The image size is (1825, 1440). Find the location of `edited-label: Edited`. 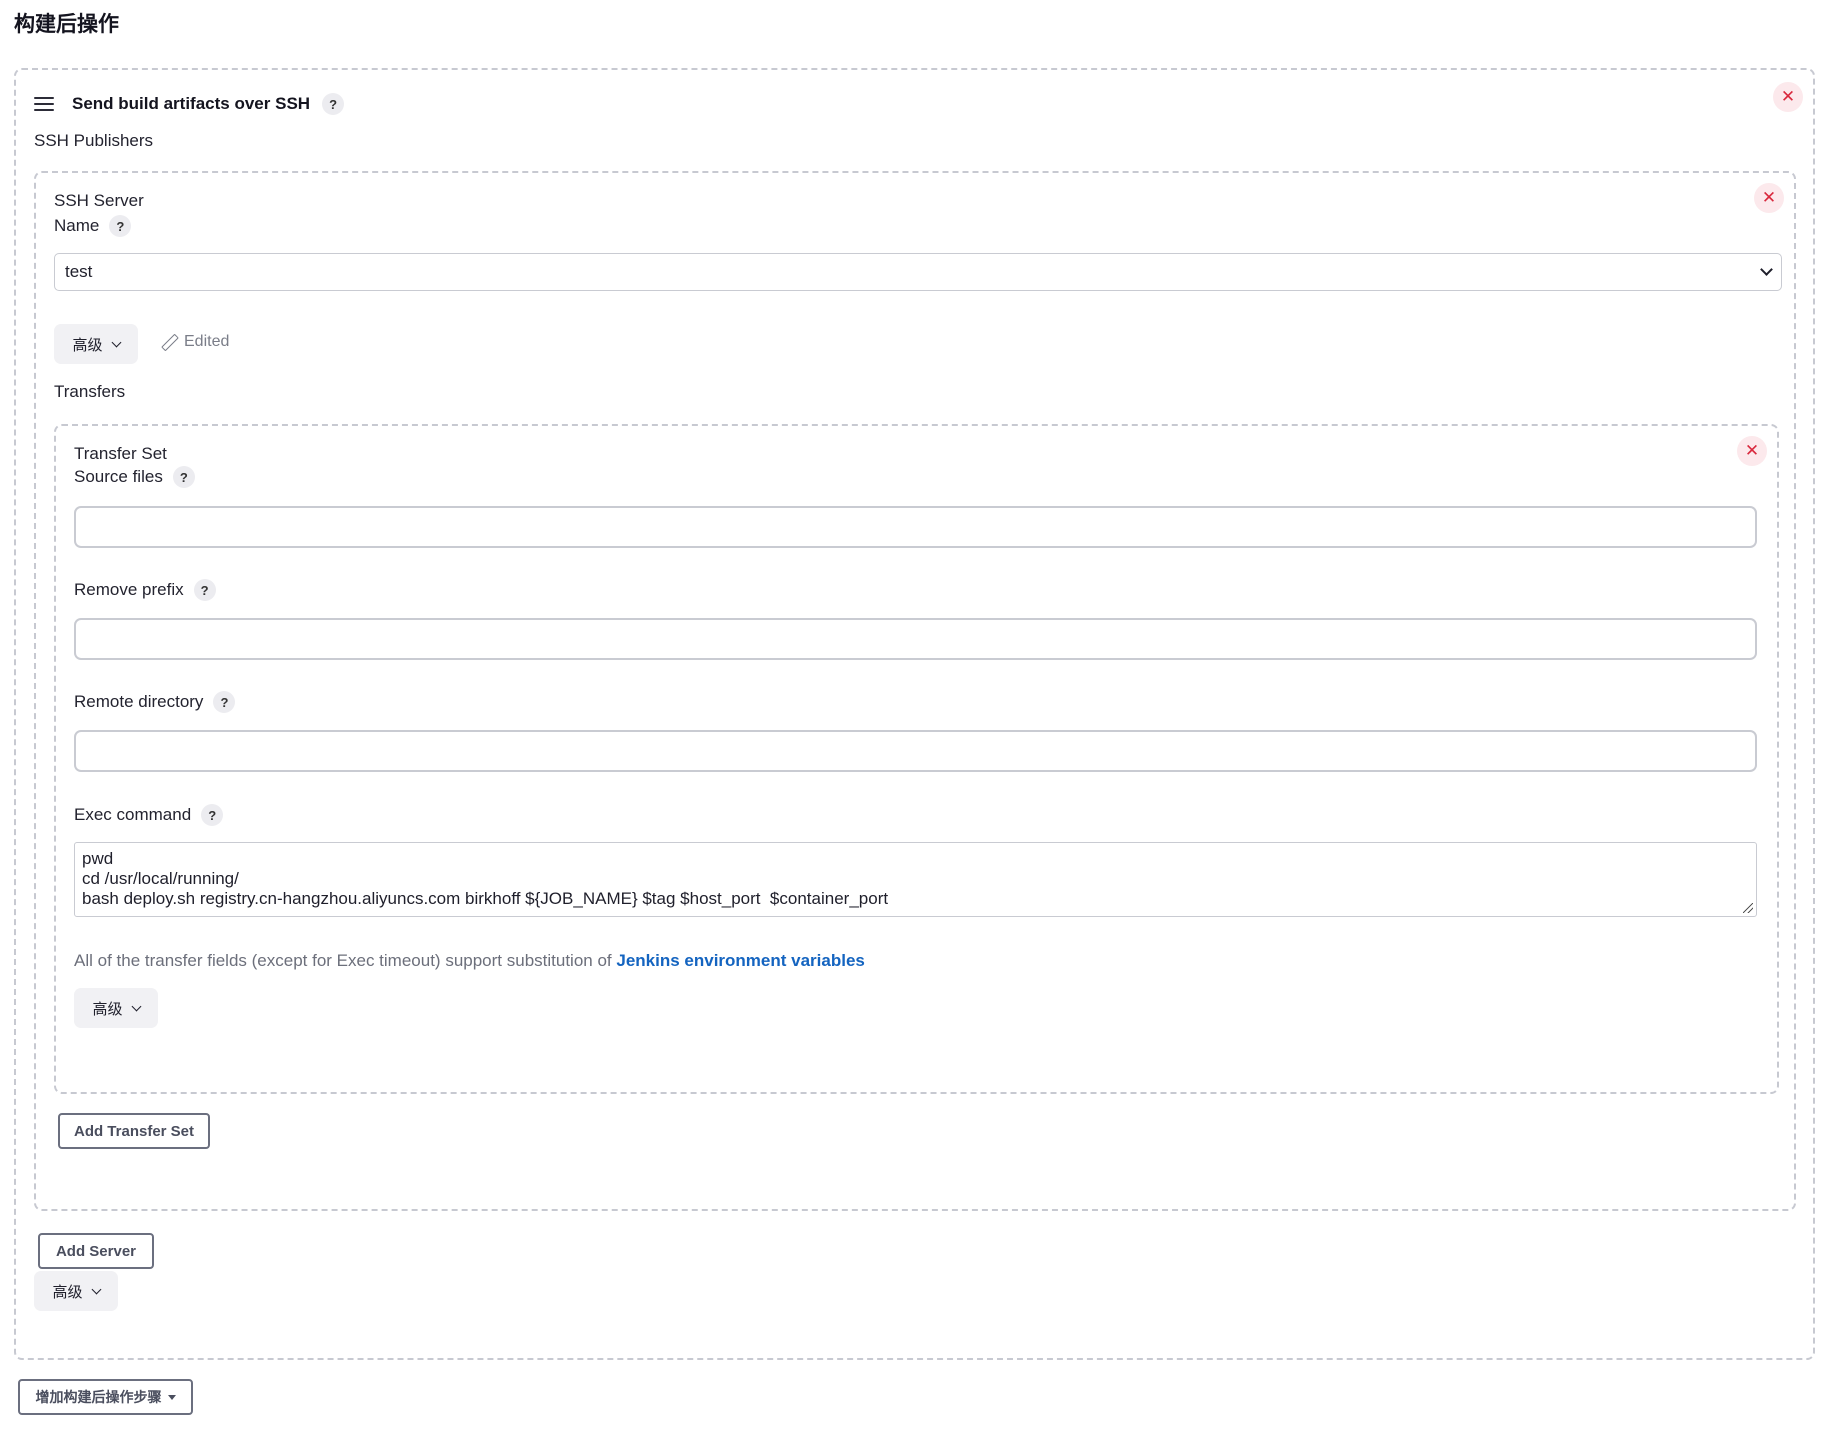

edited-label: Edited is located at coordinates (207, 341).